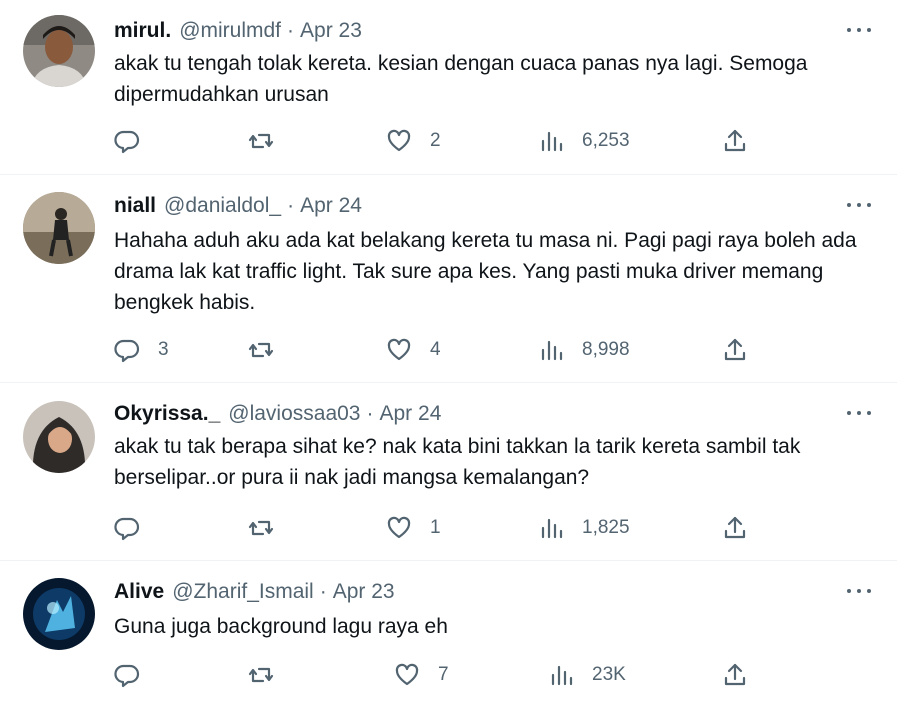  I want to click on display-name: Alive, so click(139, 592).